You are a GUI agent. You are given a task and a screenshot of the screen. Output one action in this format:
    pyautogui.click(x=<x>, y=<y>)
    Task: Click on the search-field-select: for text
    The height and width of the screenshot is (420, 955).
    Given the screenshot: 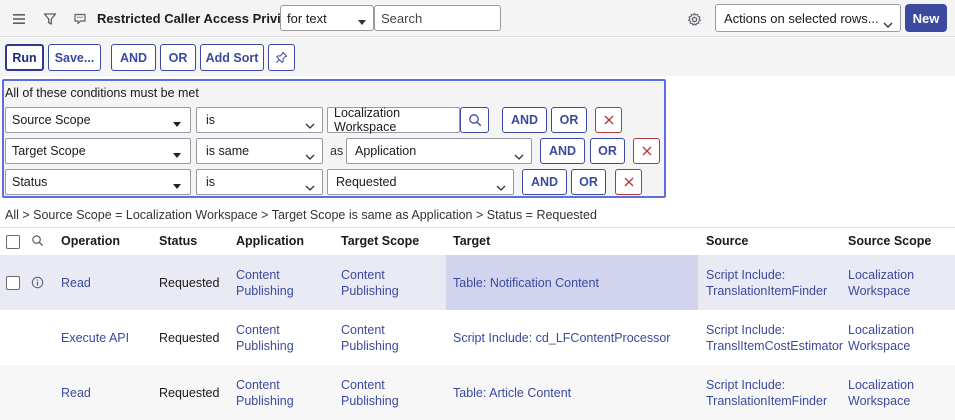 What is the action you would take?
    pyautogui.click(x=327, y=18)
    